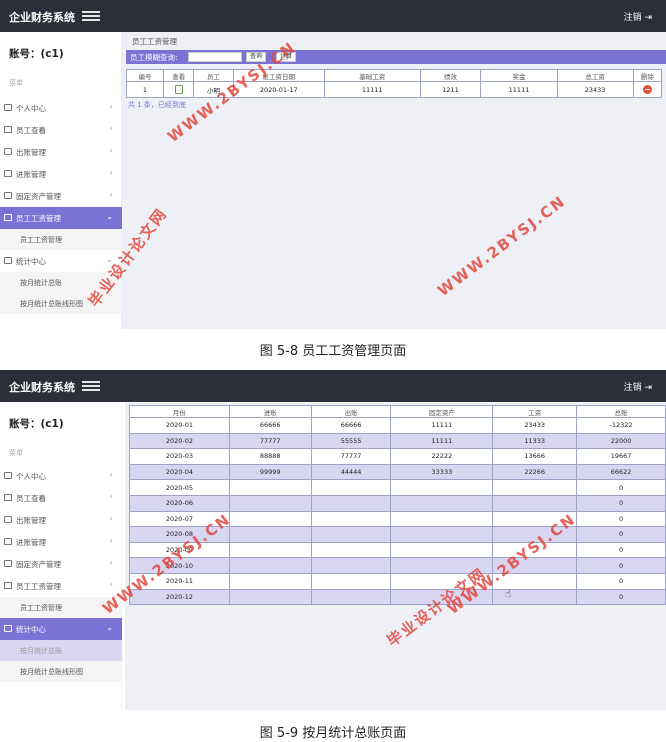 This screenshot has width=666, height=742. I want to click on cell-performance: 1211, so click(450, 89).